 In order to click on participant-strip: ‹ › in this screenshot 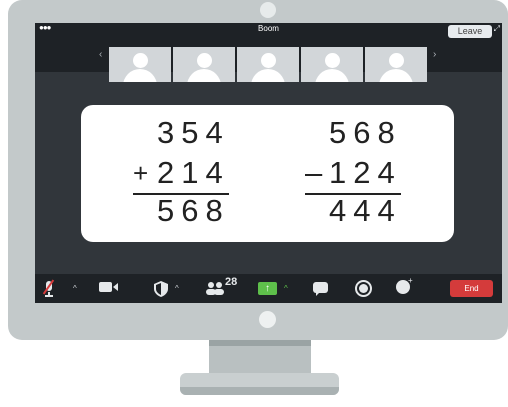, I will do `click(268, 58)`.